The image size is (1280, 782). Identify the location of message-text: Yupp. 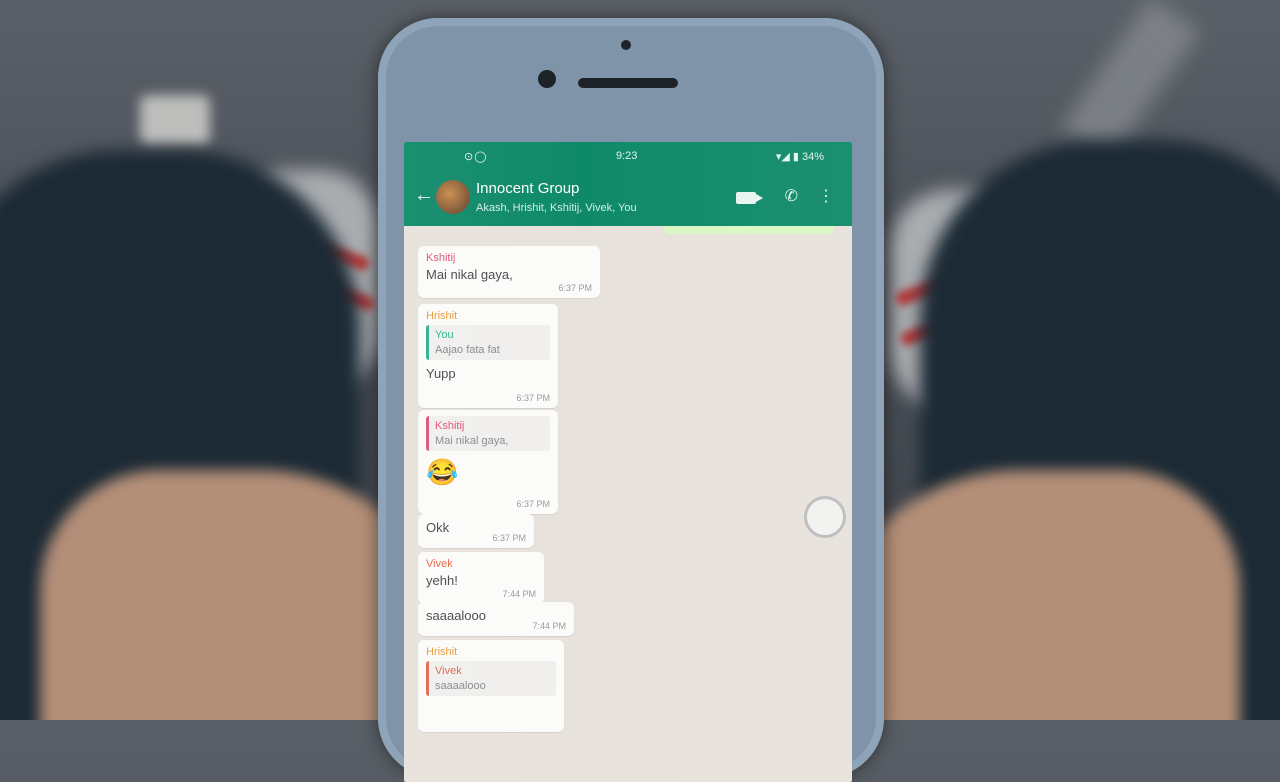
(441, 373).